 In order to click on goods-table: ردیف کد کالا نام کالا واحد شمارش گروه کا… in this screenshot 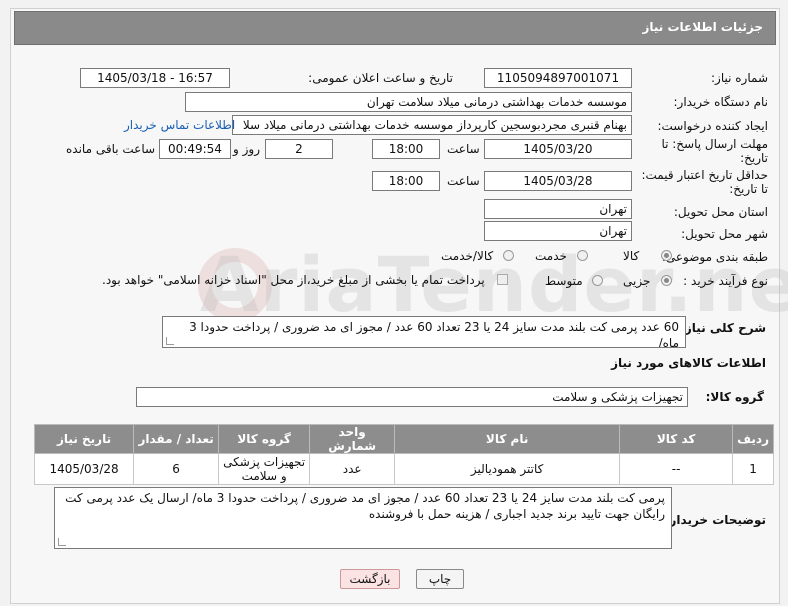, I will do `click(403, 454)`.